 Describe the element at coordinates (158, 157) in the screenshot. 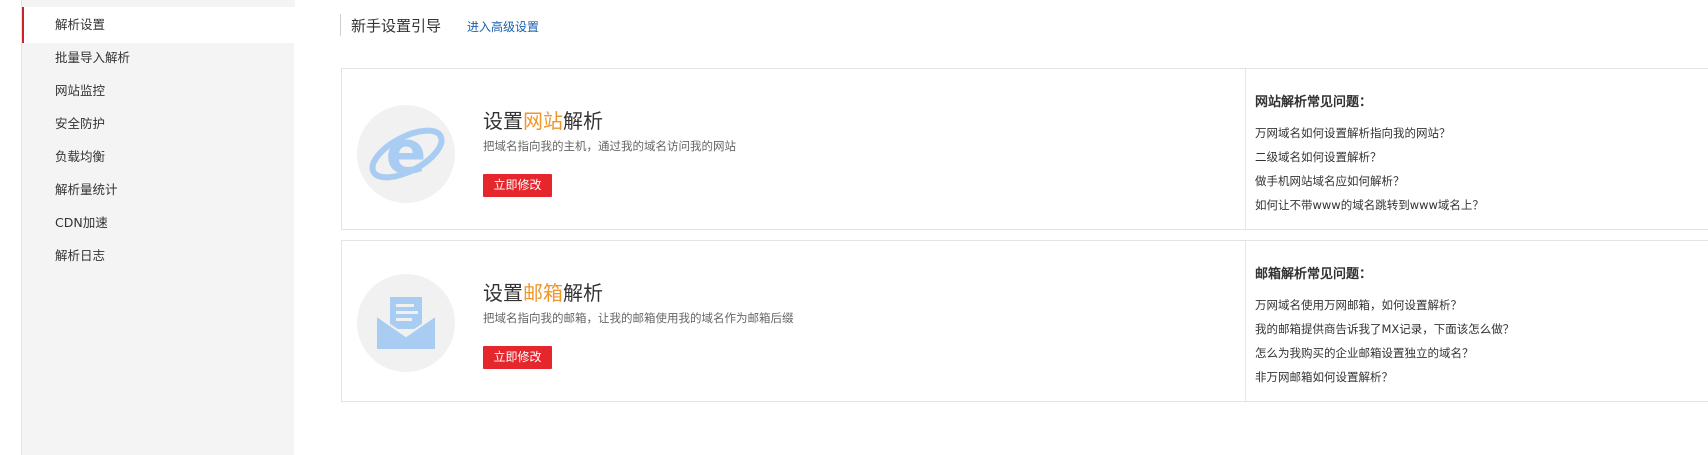

I see `sidebar-item-load-balance: 负载均衡` at that location.